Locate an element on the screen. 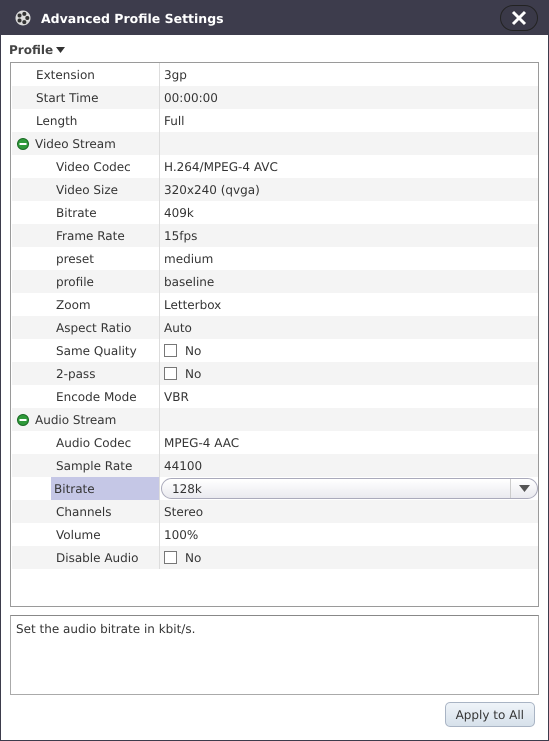  bitrate-dropdown: 128k is located at coordinates (349, 488).